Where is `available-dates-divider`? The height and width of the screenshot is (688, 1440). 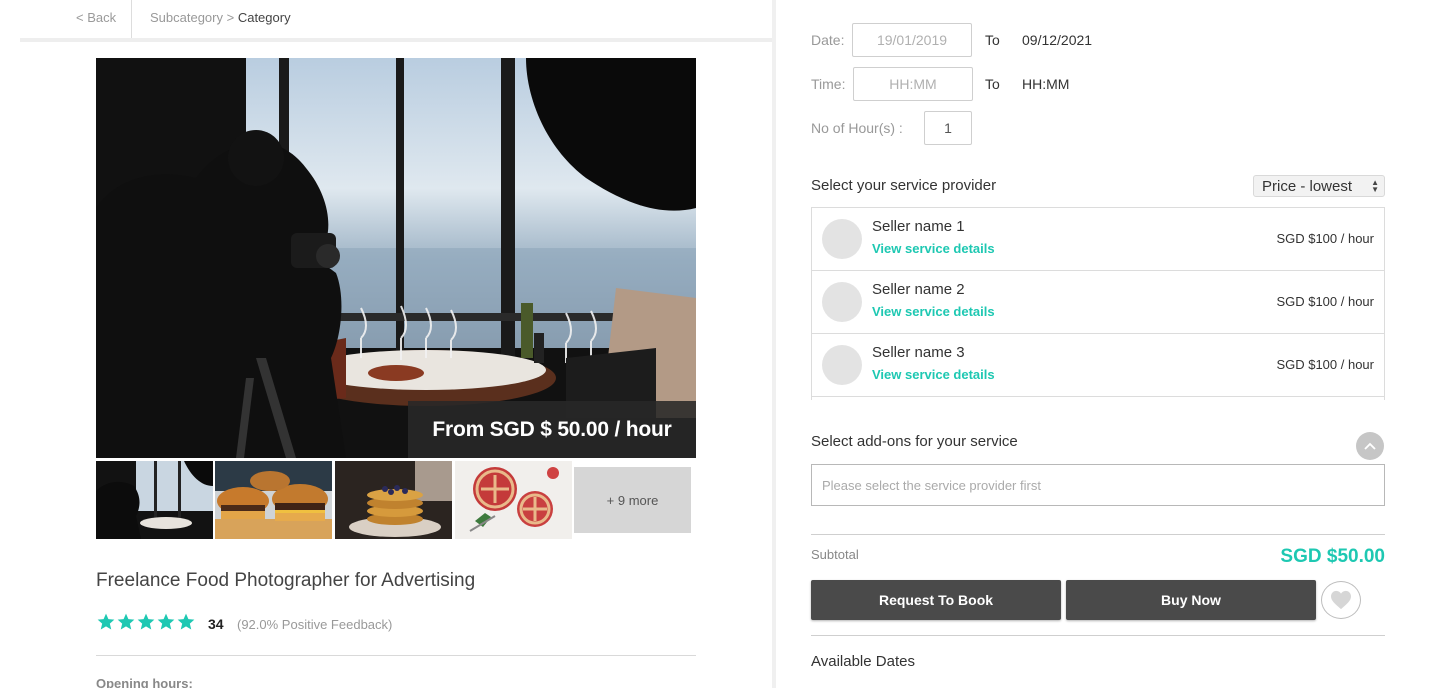
available-dates-divider is located at coordinates (1098, 635).